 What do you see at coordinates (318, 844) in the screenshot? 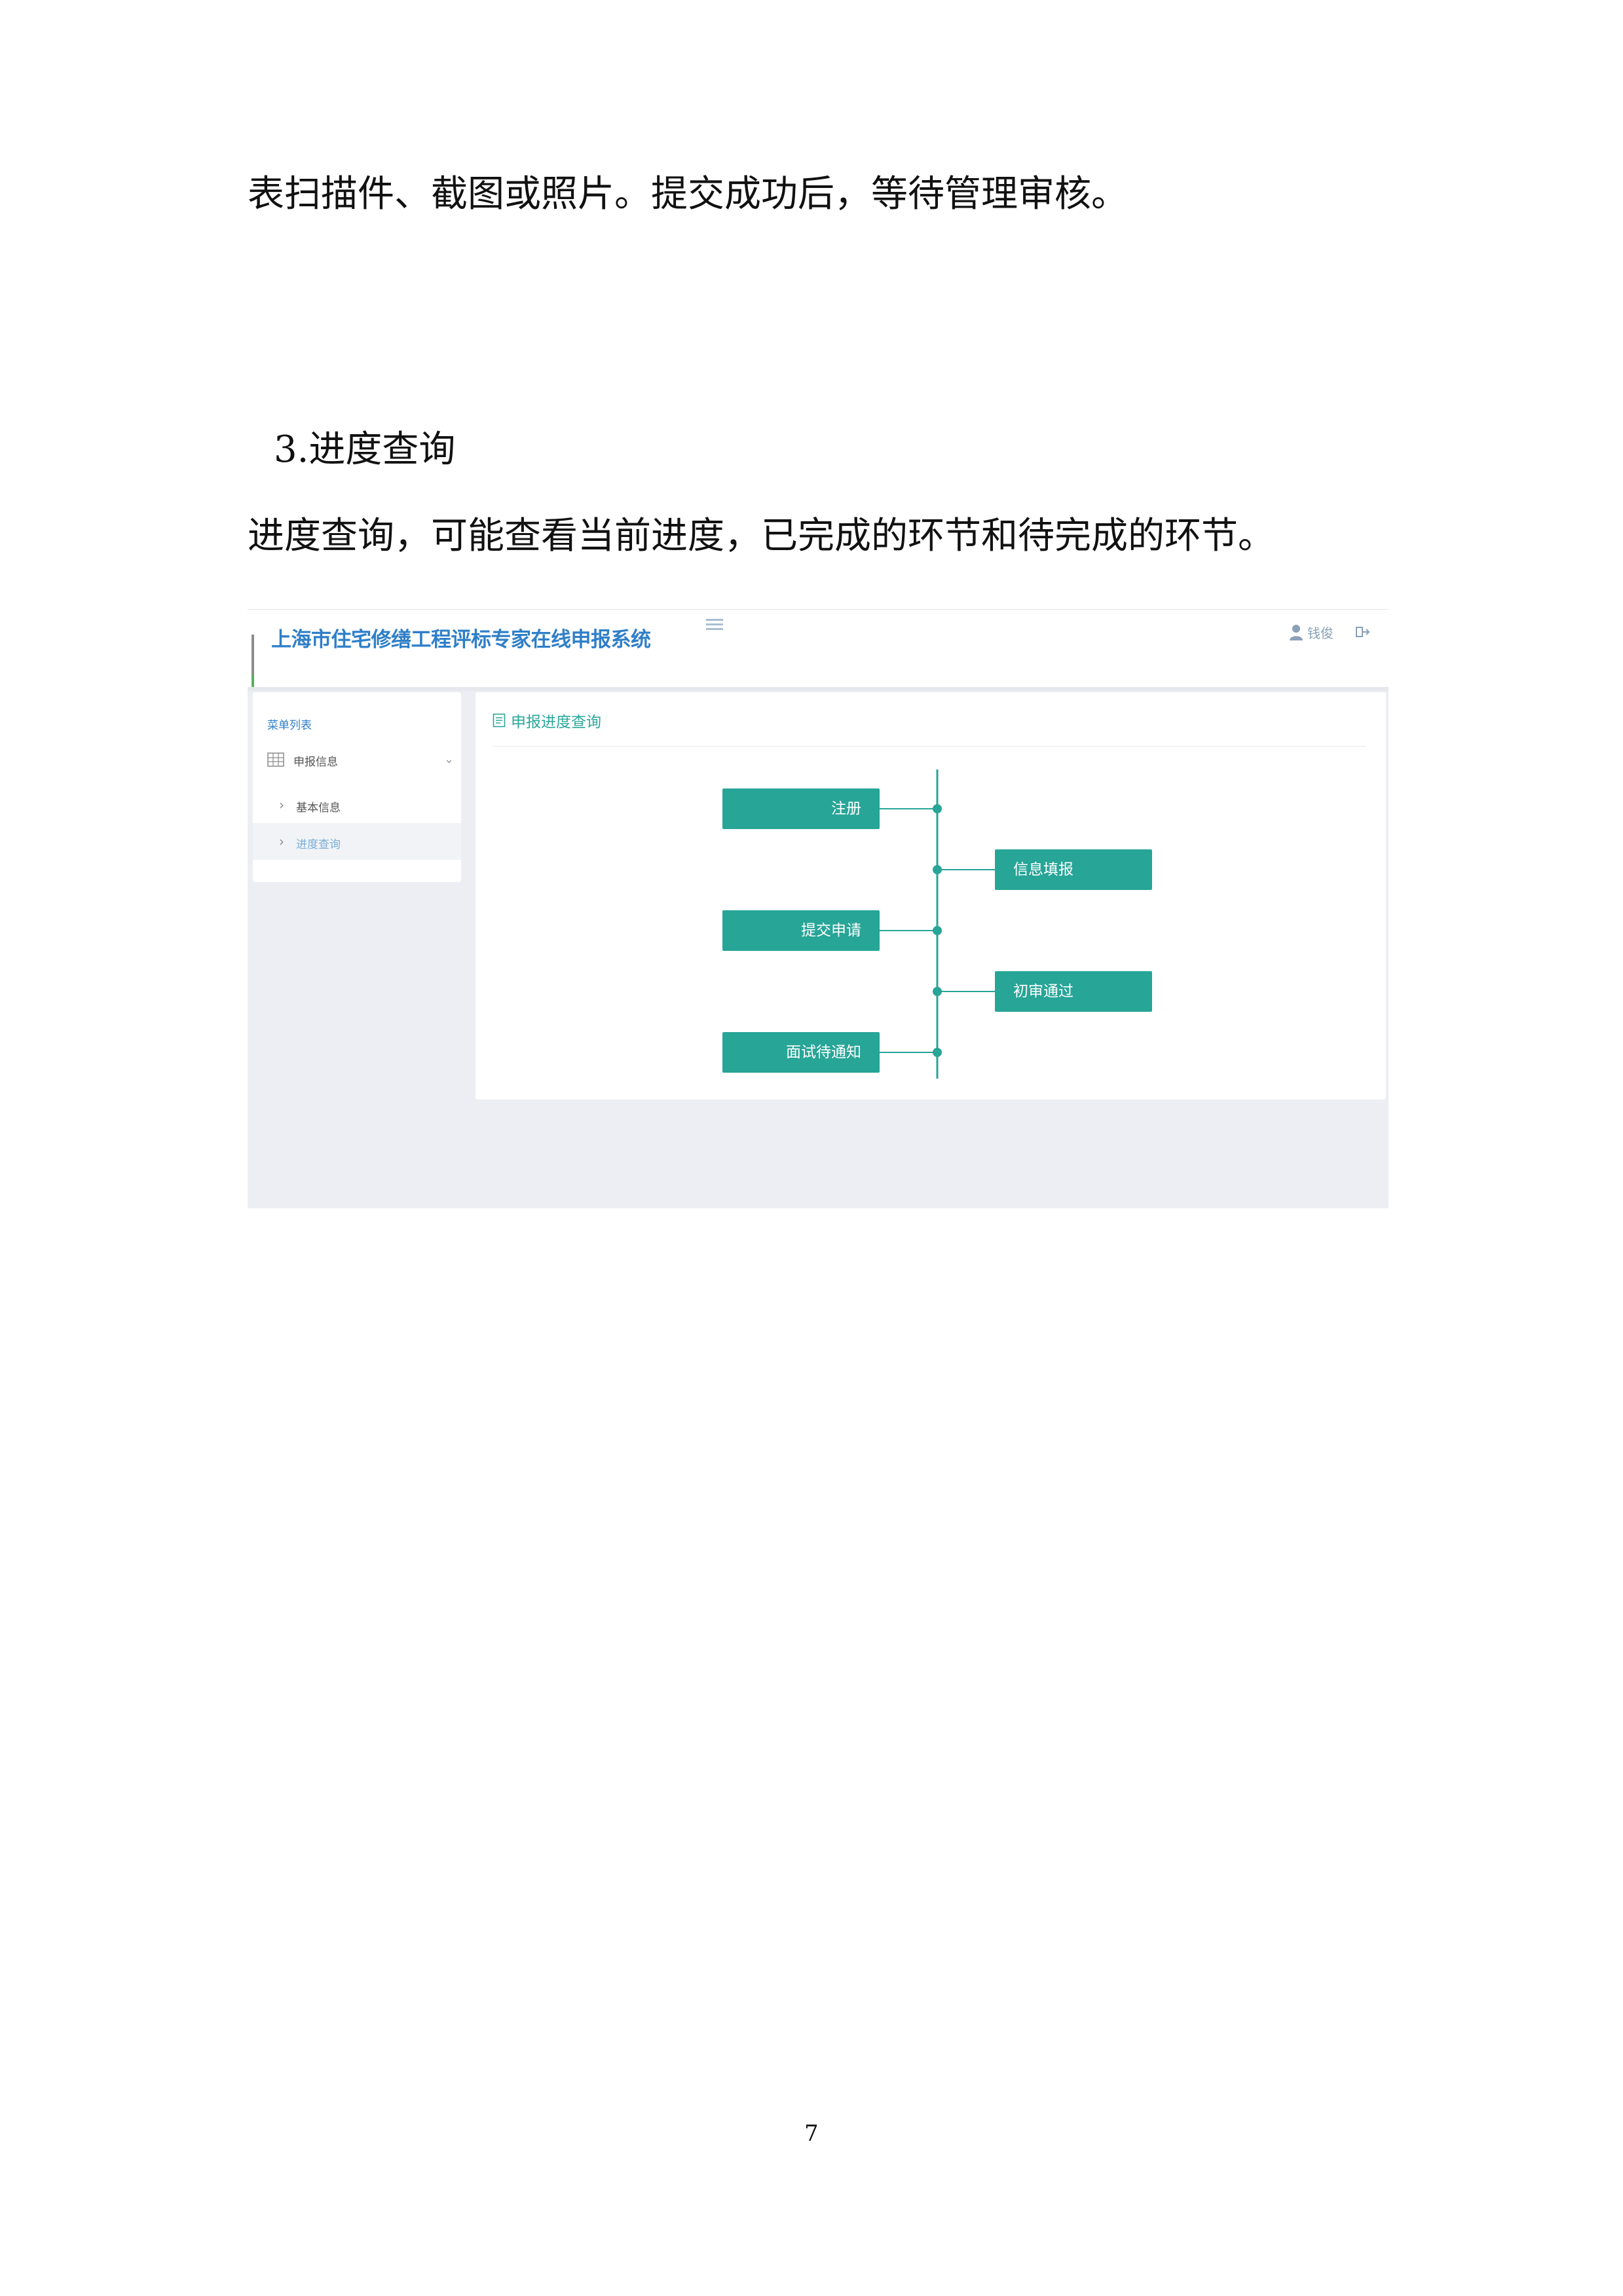
I see `sidebar-item-label: 进度查询` at bounding box center [318, 844].